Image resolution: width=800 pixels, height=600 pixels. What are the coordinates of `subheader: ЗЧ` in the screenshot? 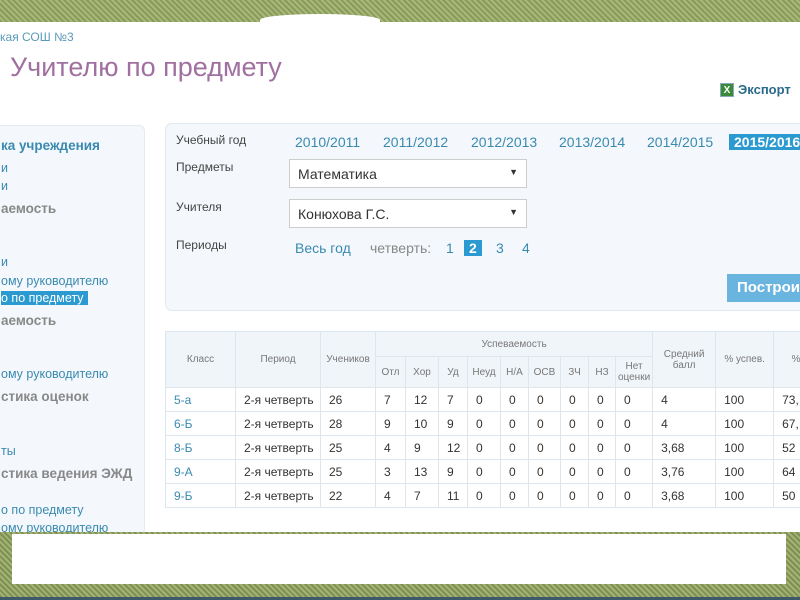 It's located at (574, 372).